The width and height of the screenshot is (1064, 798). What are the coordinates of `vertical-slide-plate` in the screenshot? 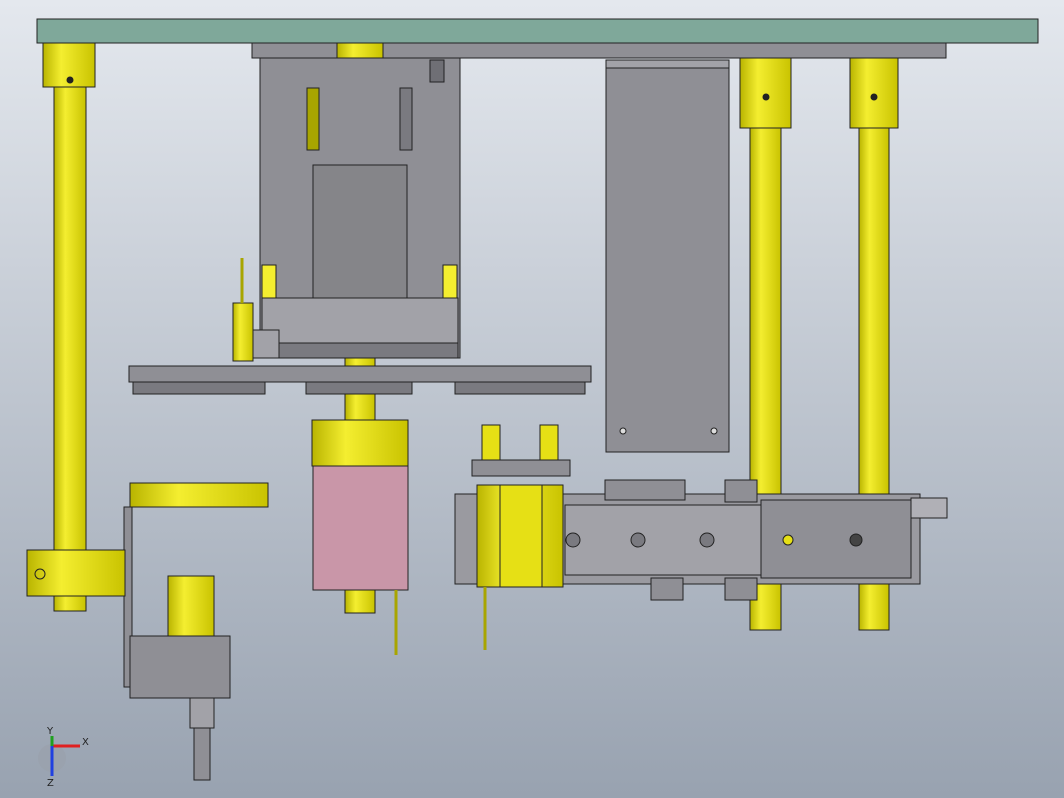 It's located at (667, 256).